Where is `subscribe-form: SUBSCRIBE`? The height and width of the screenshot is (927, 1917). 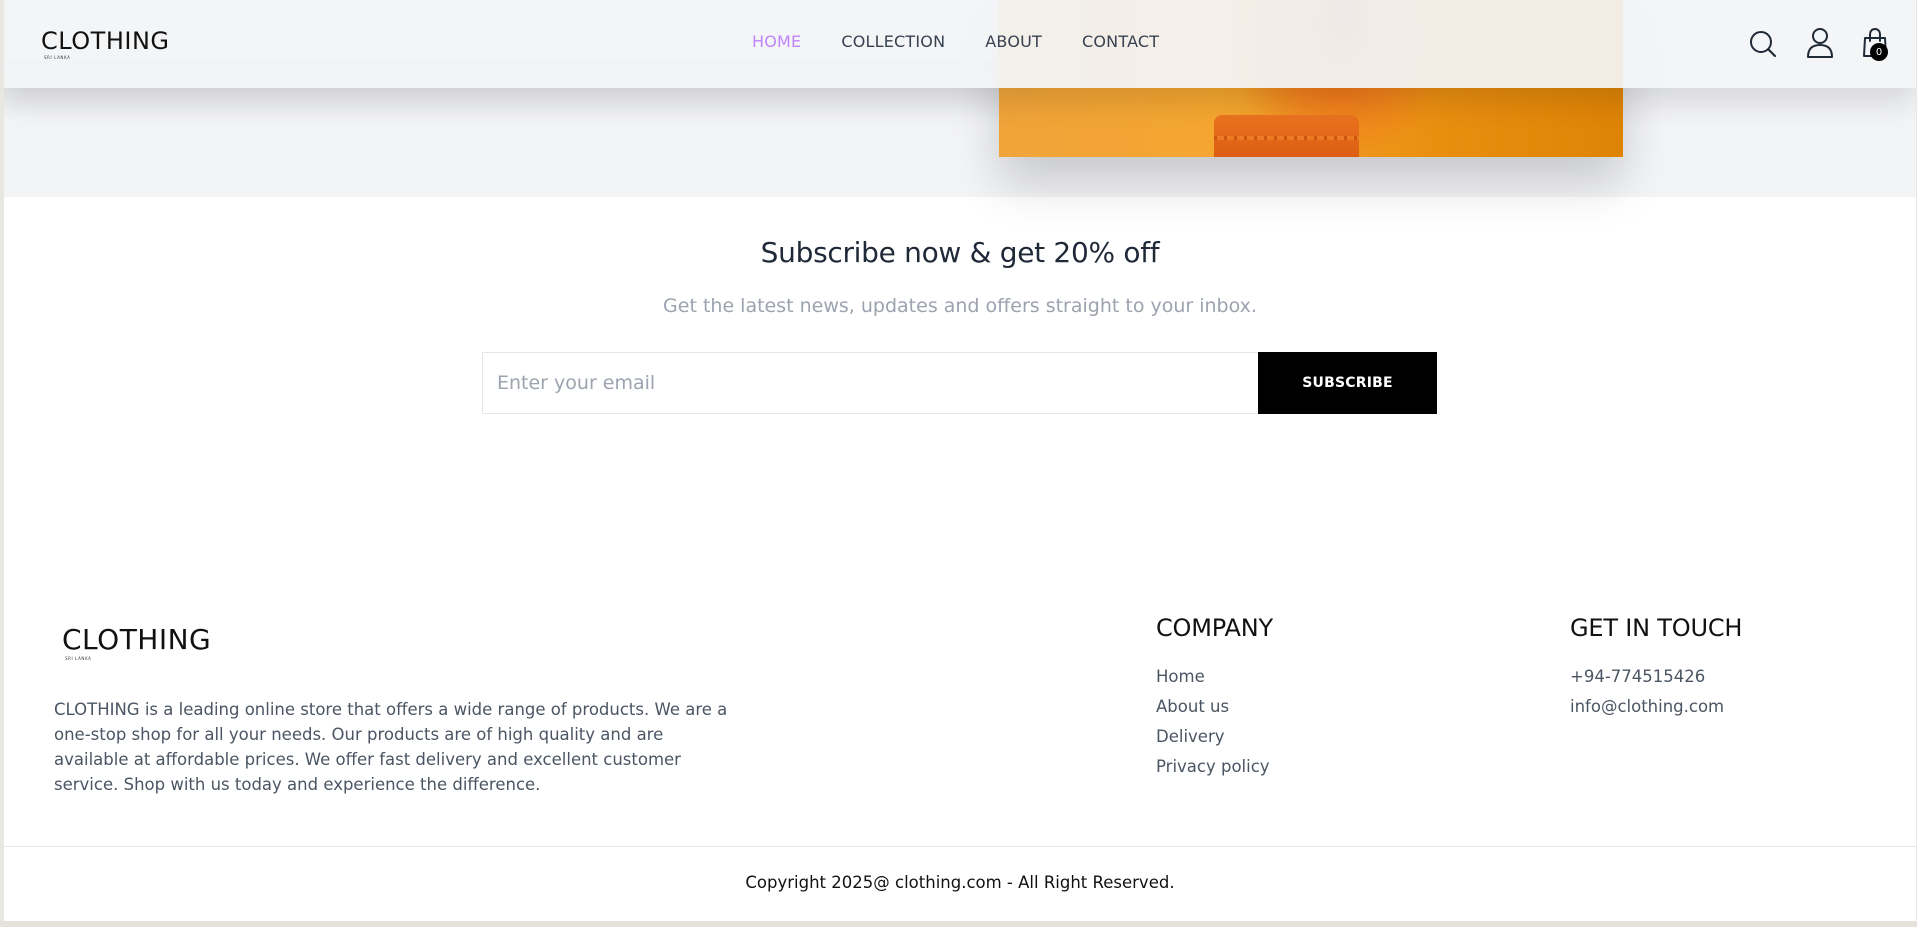 subscribe-form: SUBSCRIBE is located at coordinates (959, 383).